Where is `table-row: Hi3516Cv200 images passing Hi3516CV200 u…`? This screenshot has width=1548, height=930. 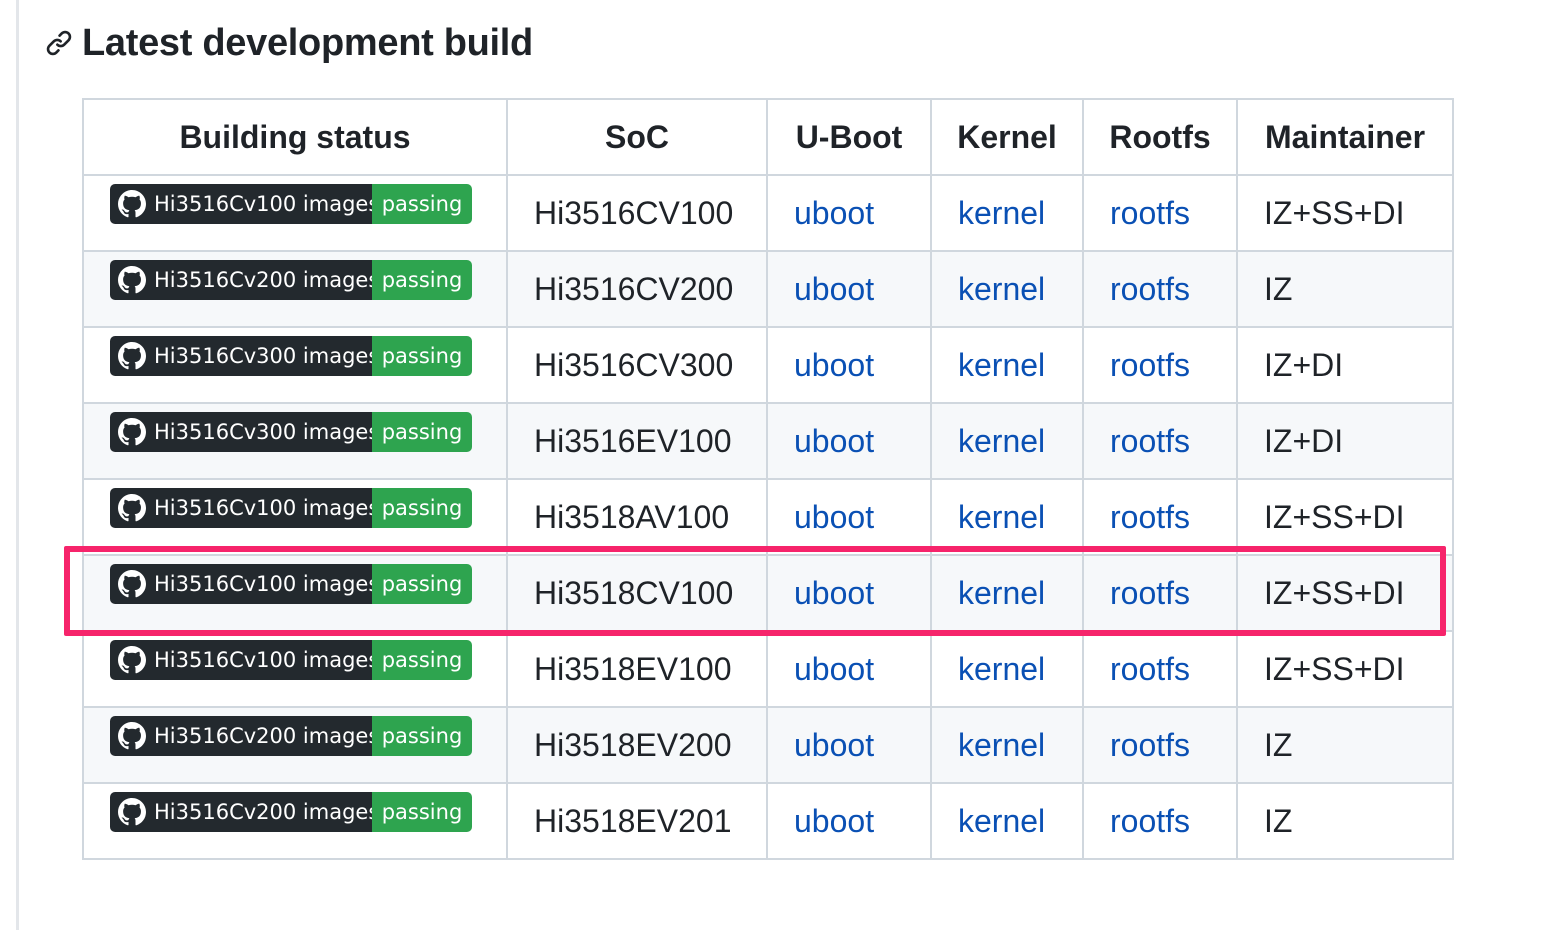 table-row: Hi3516Cv200 images passing Hi3516CV200 u… is located at coordinates (768, 289).